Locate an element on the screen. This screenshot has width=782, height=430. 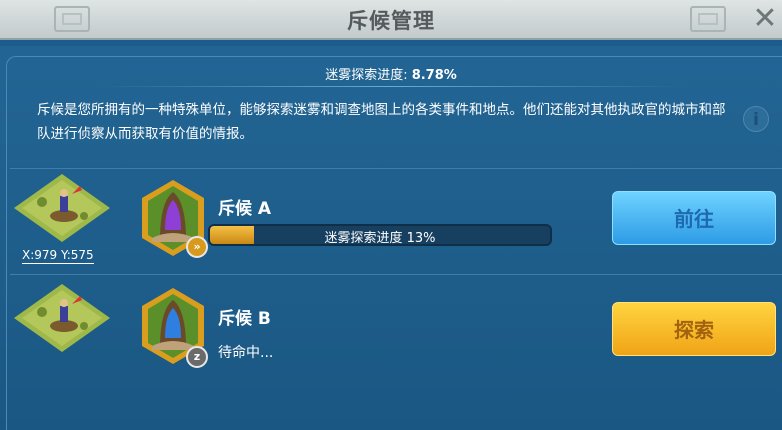
fog-progress-value: 8.78% is located at coordinates (434, 75).